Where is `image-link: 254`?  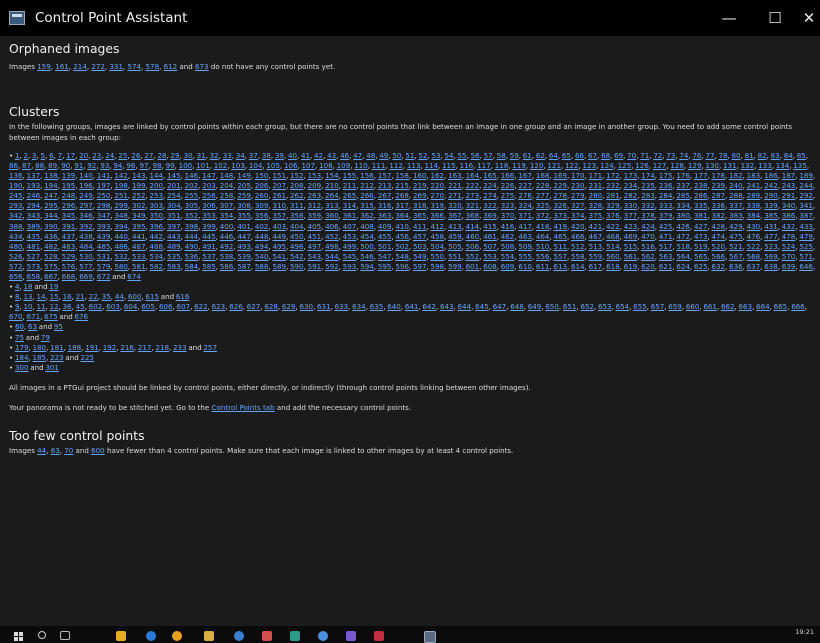
image-link: 254 is located at coordinates (174, 195).